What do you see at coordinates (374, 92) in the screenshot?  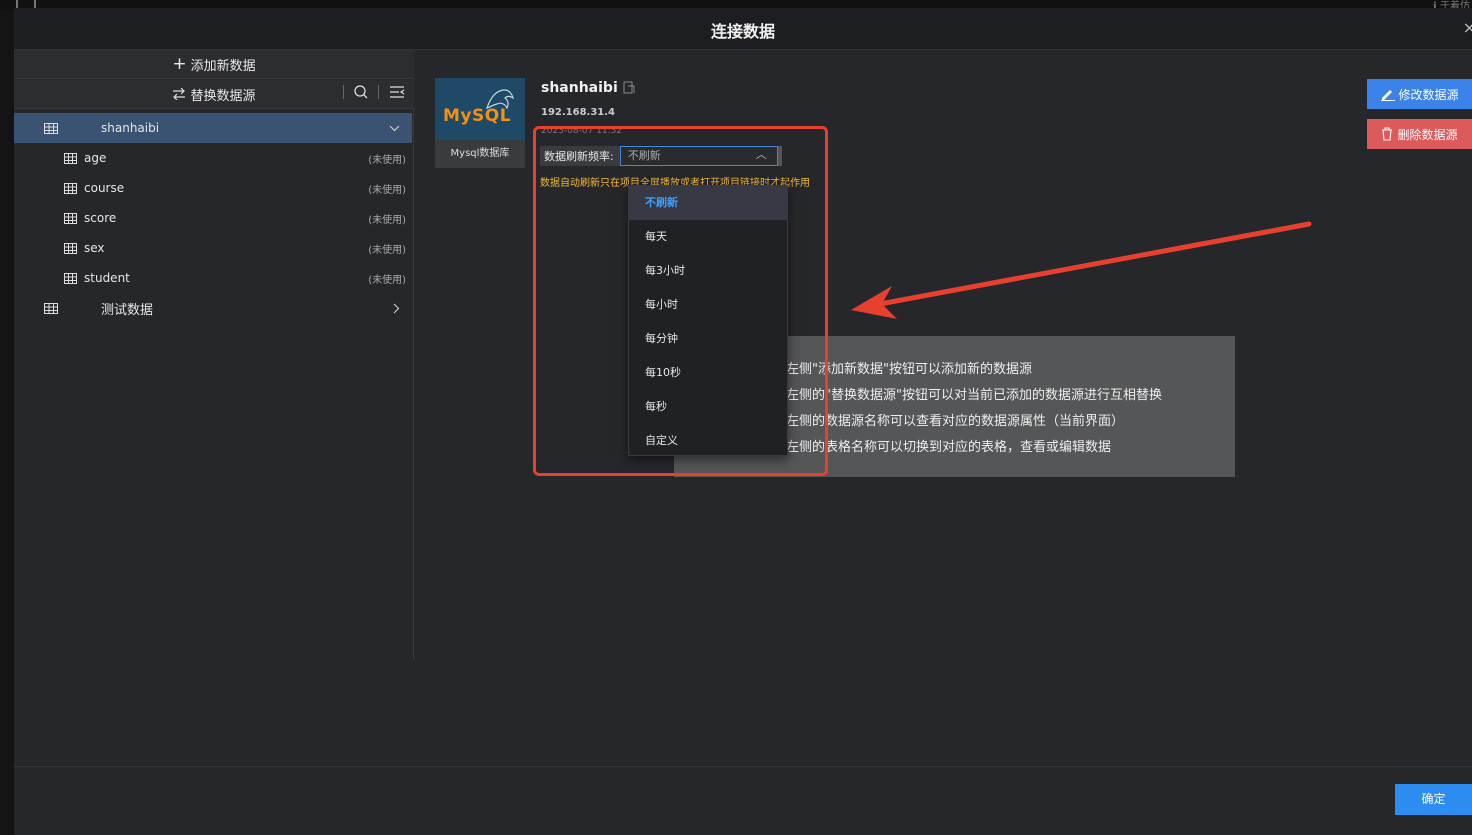 I see `sidebar-tools` at bounding box center [374, 92].